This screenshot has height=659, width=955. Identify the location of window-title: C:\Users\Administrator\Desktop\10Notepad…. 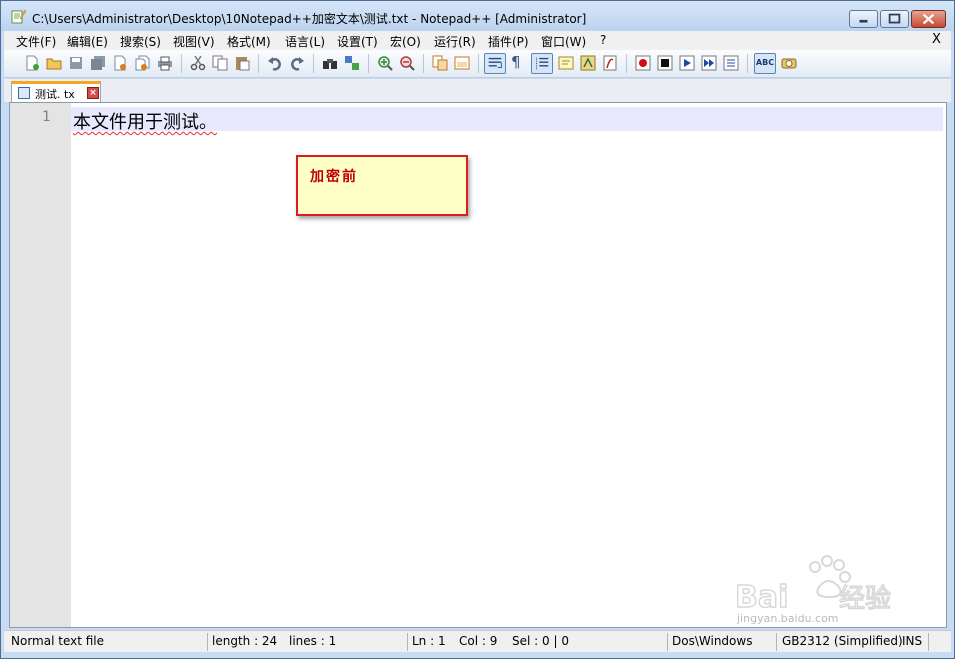
(309, 19).